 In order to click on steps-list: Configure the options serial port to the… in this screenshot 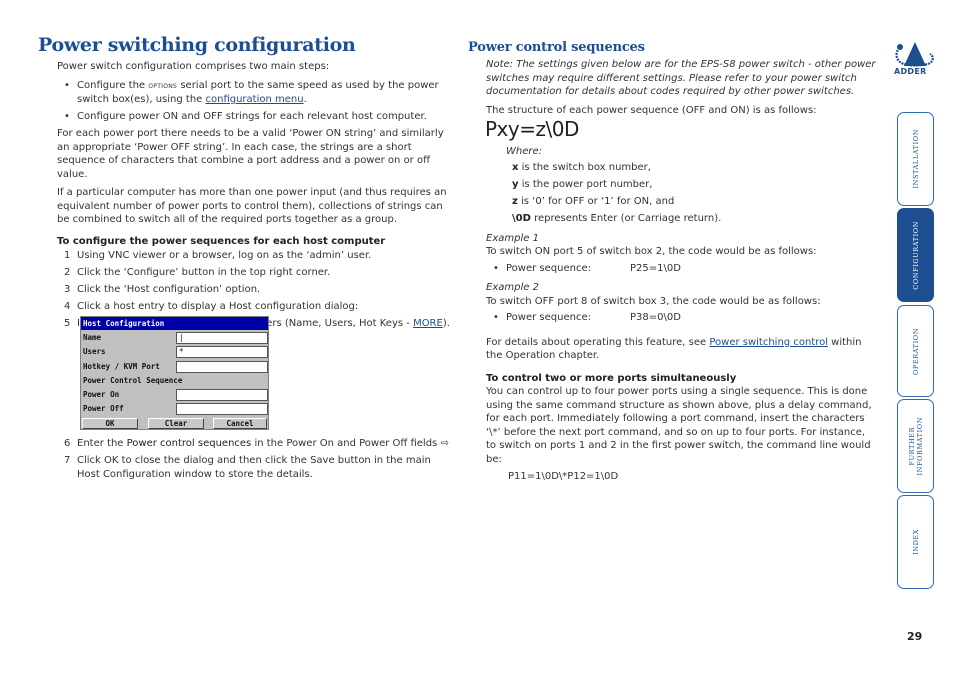, I will do `click(254, 101)`.